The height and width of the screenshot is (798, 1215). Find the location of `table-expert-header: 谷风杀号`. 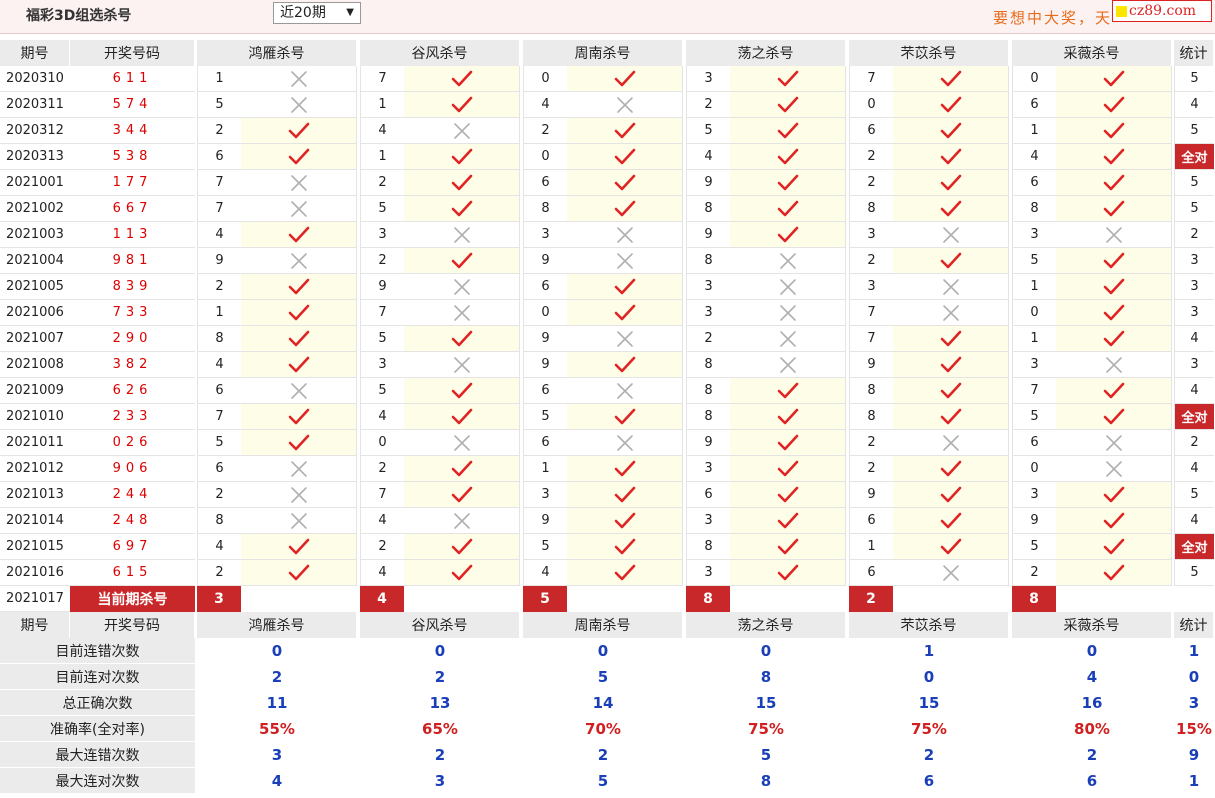

table-expert-header: 谷风杀号 is located at coordinates (440, 53).